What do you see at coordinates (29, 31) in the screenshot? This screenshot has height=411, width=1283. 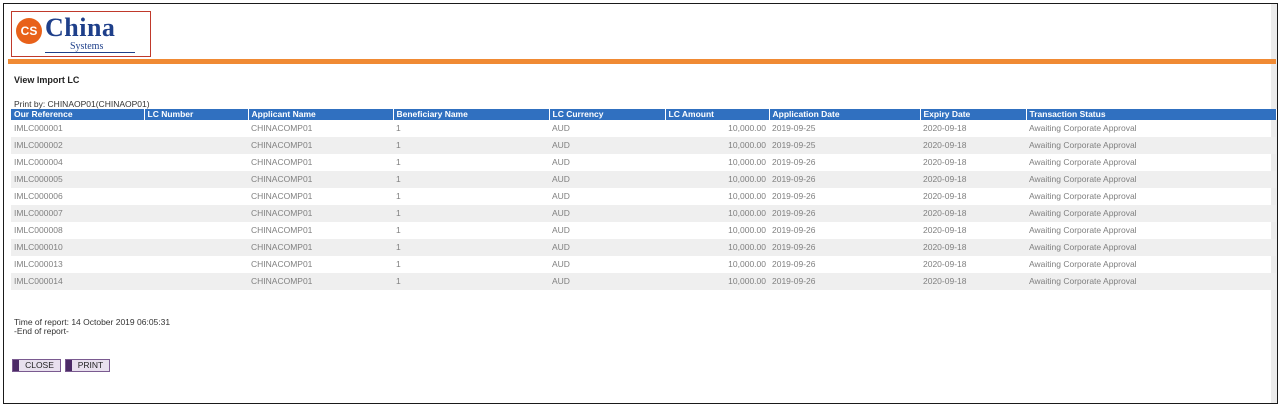 I see `cs-logo-icon: CS` at bounding box center [29, 31].